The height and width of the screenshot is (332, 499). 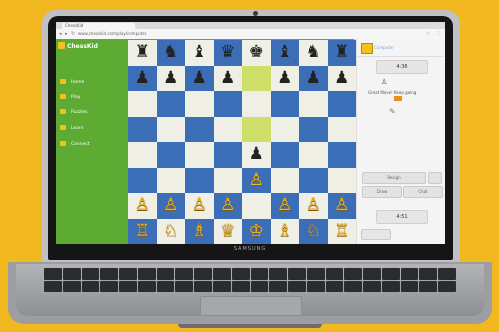 What do you see at coordinates (78, 46) in the screenshot?
I see `chesskid-logo: ChessKid` at bounding box center [78, 46].